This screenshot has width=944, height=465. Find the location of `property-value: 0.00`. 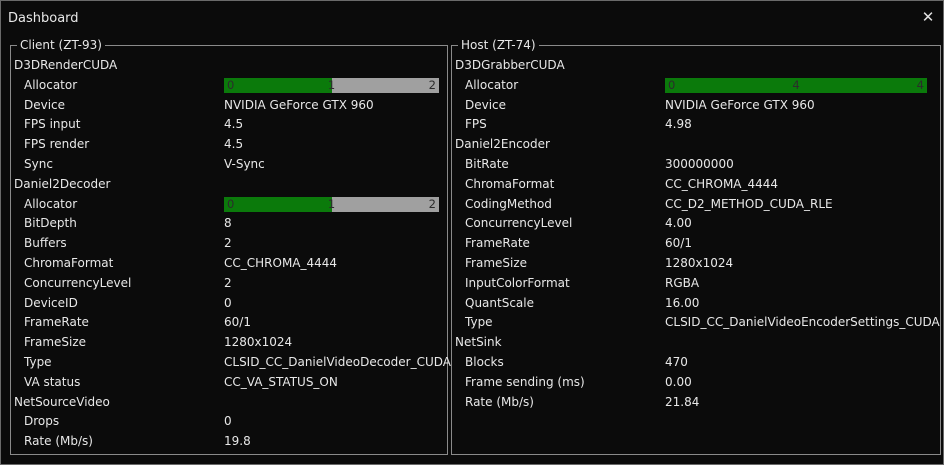

property-value: 0.00 is located at coordinates (678, 381).